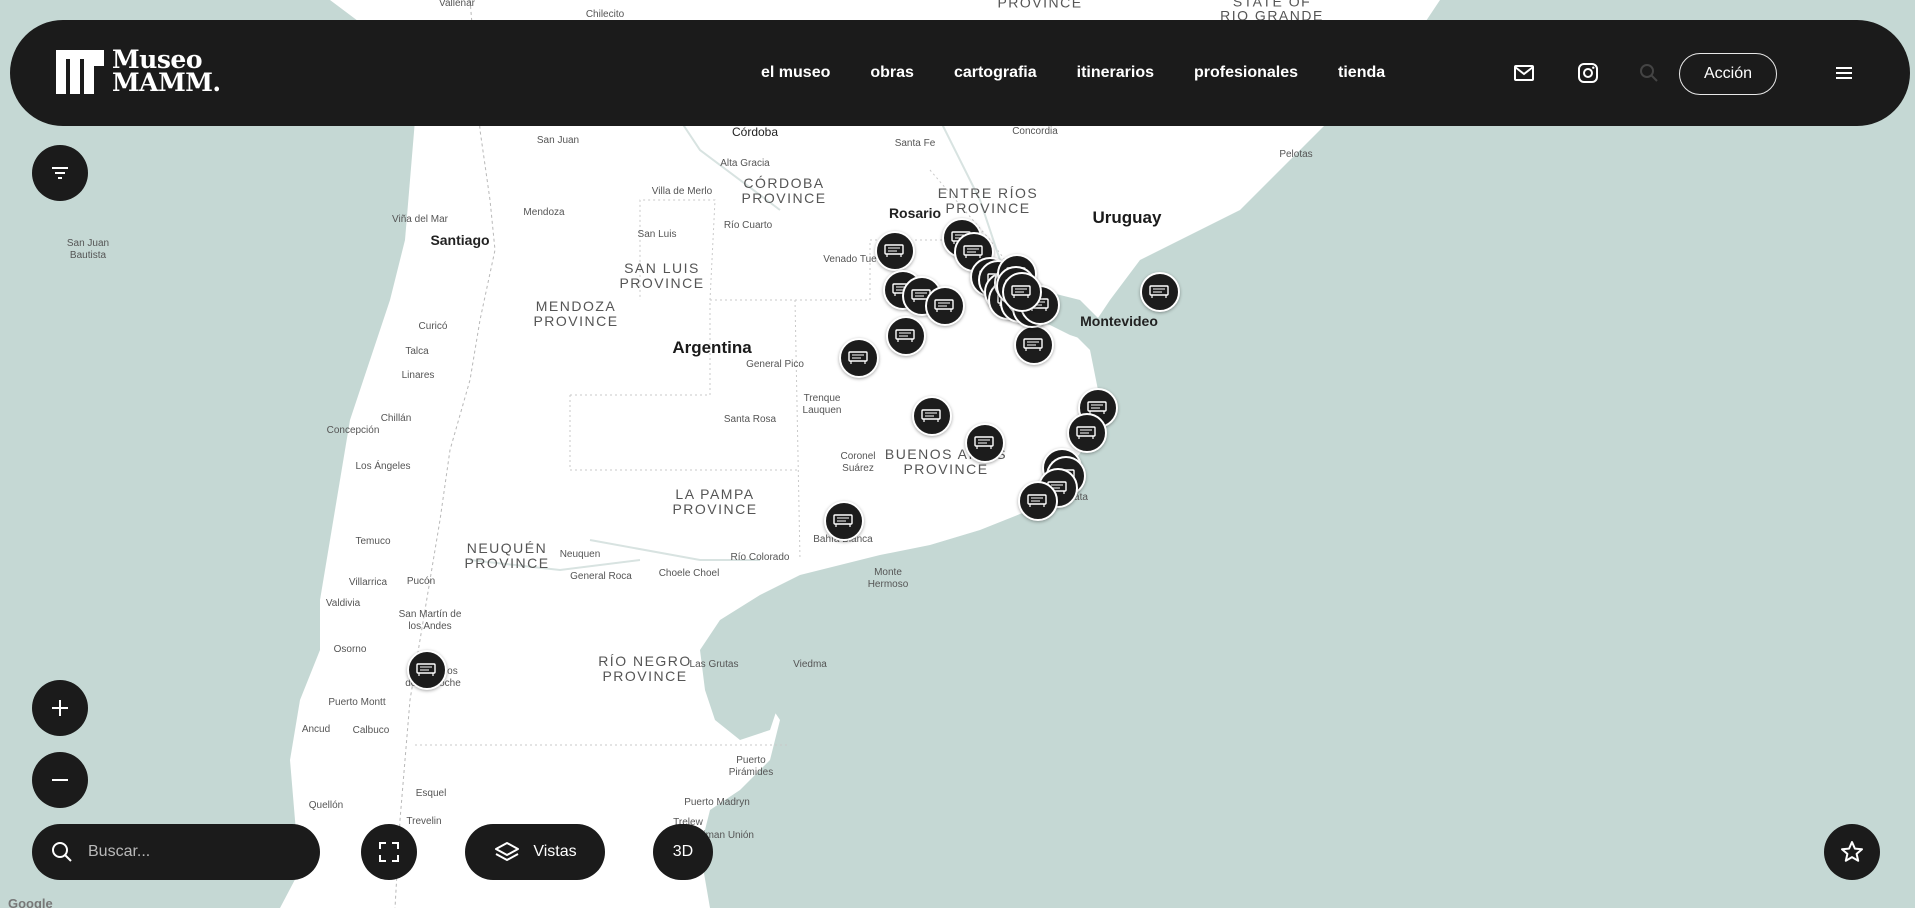 The width and height of the screenshot is (1915, 908). What do you see at coordinates (662, 275) in the screenshot?
I see `label-san-luis-province: SAN LUIS PROVINCE` at bounding box center [662, 275].